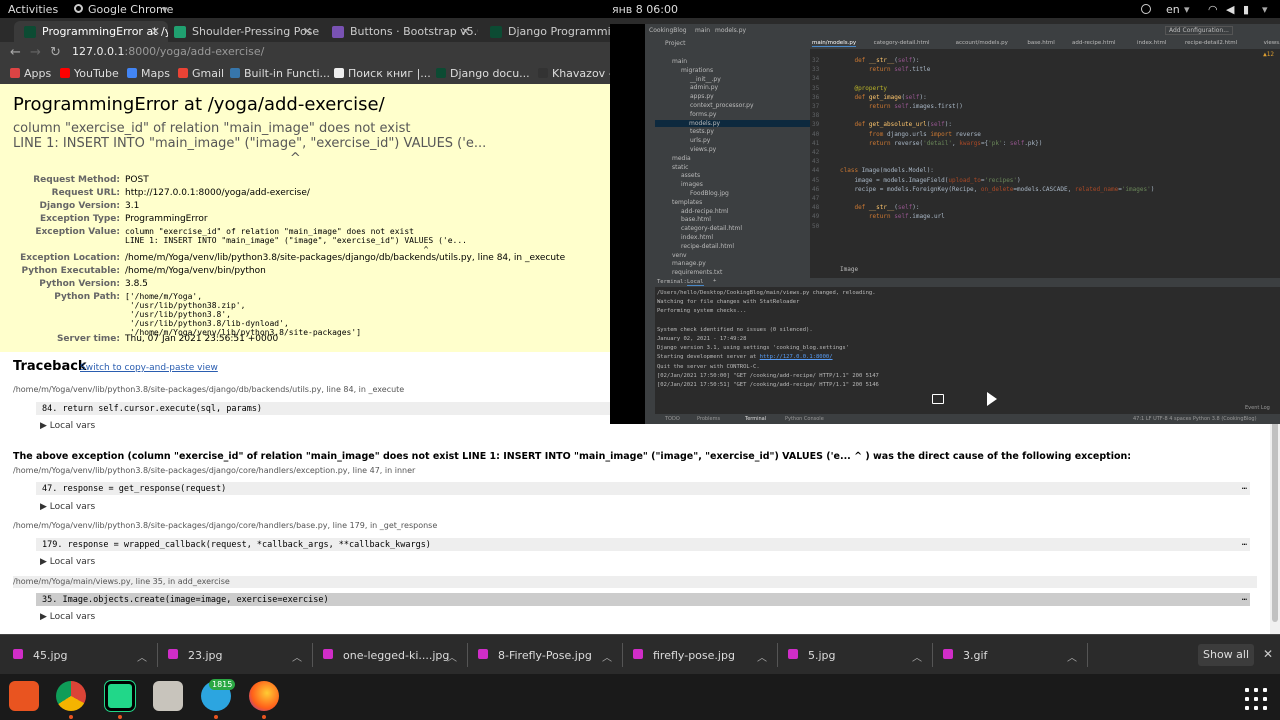 The height and width of the screenshot is (720, 1280). I want to click on project-crumb: CookingBlog, so click(668, 30).